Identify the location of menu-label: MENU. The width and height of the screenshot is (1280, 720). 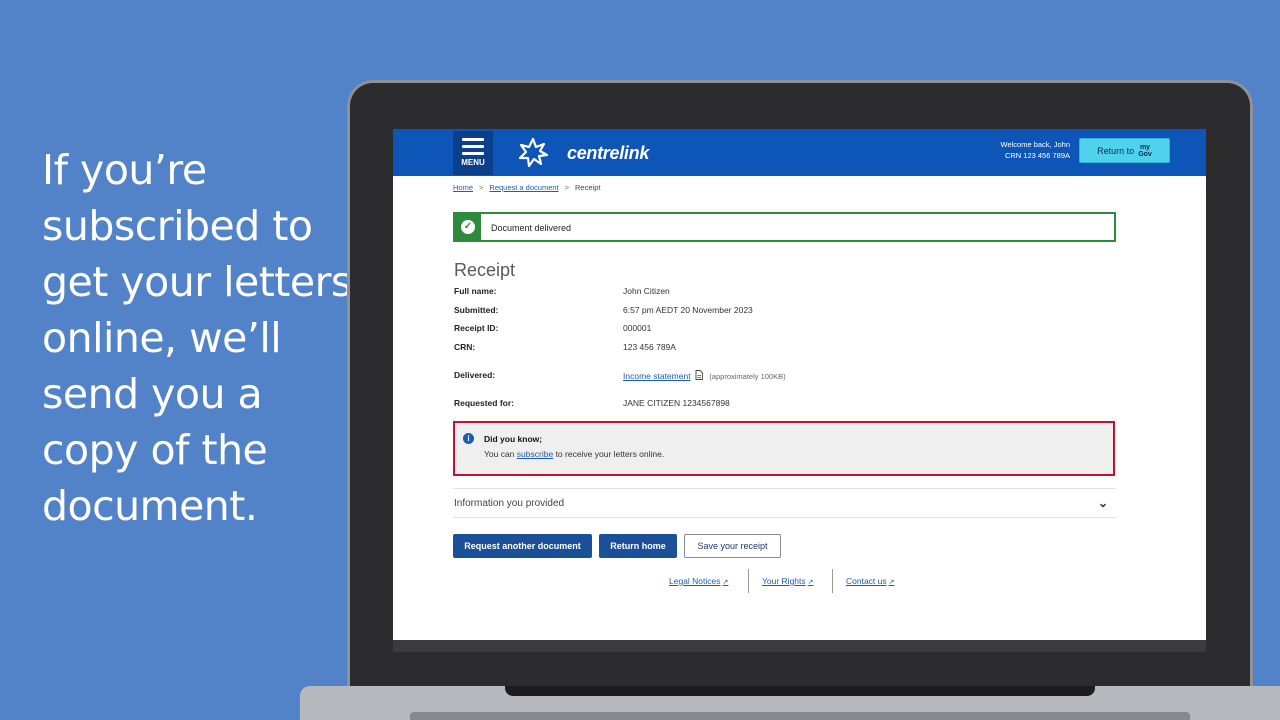
(473, 162).